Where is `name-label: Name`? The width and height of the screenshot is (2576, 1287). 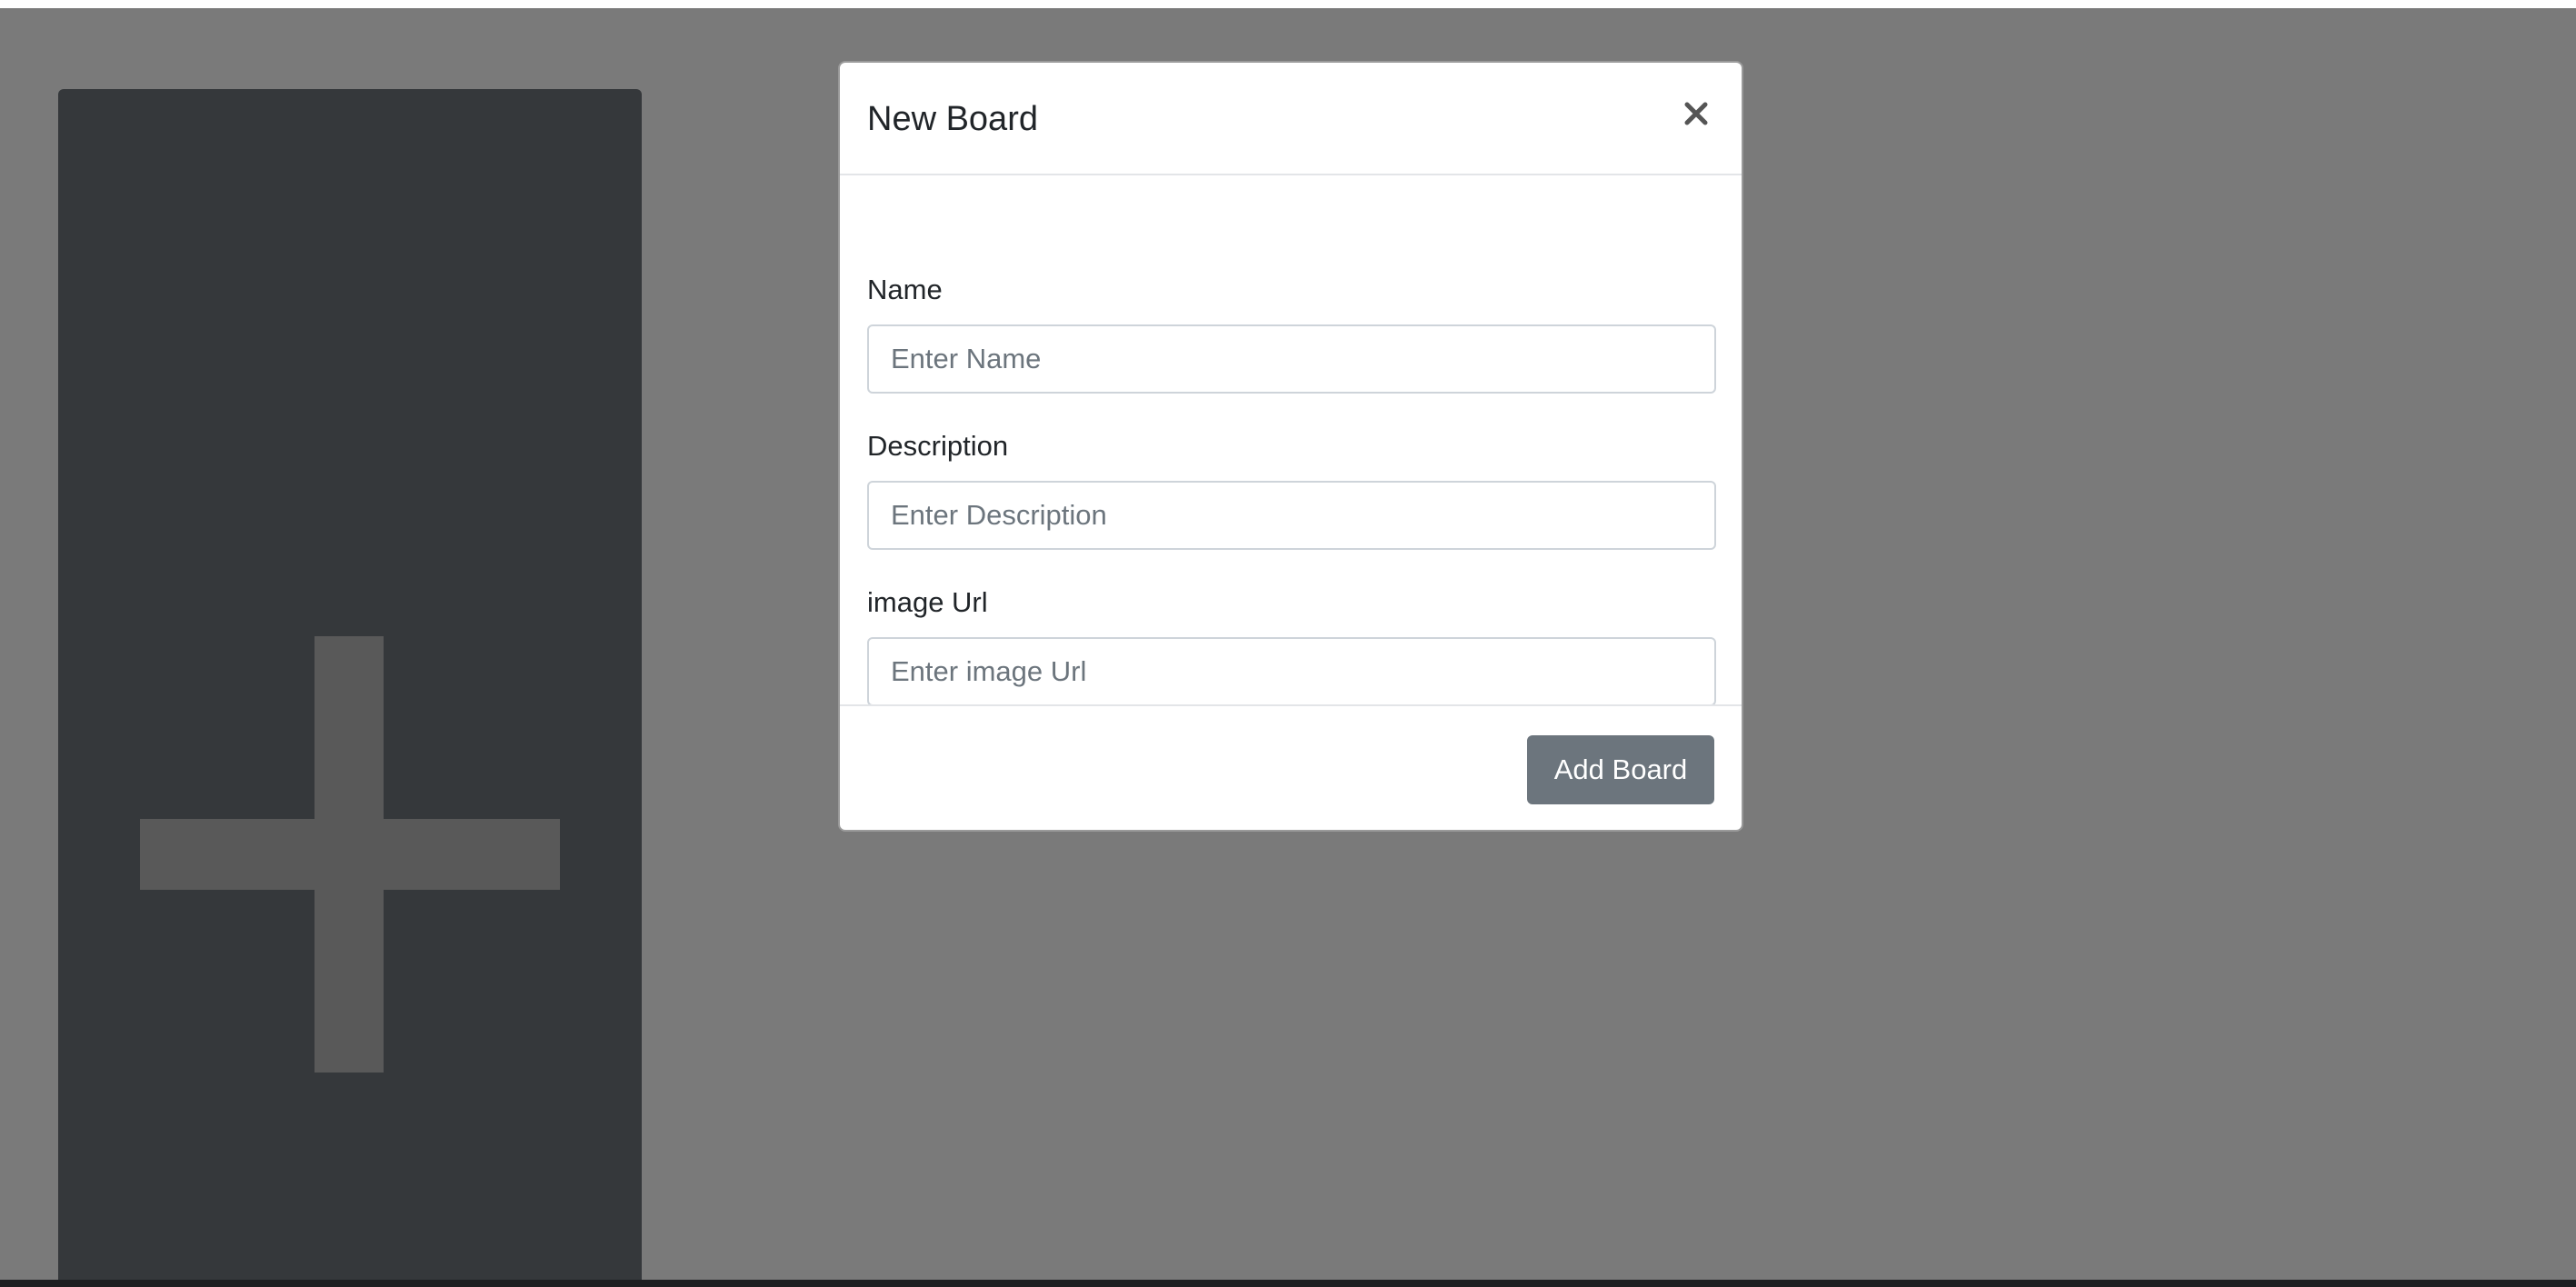 name-label: Name is located at coordinates (905, 289).